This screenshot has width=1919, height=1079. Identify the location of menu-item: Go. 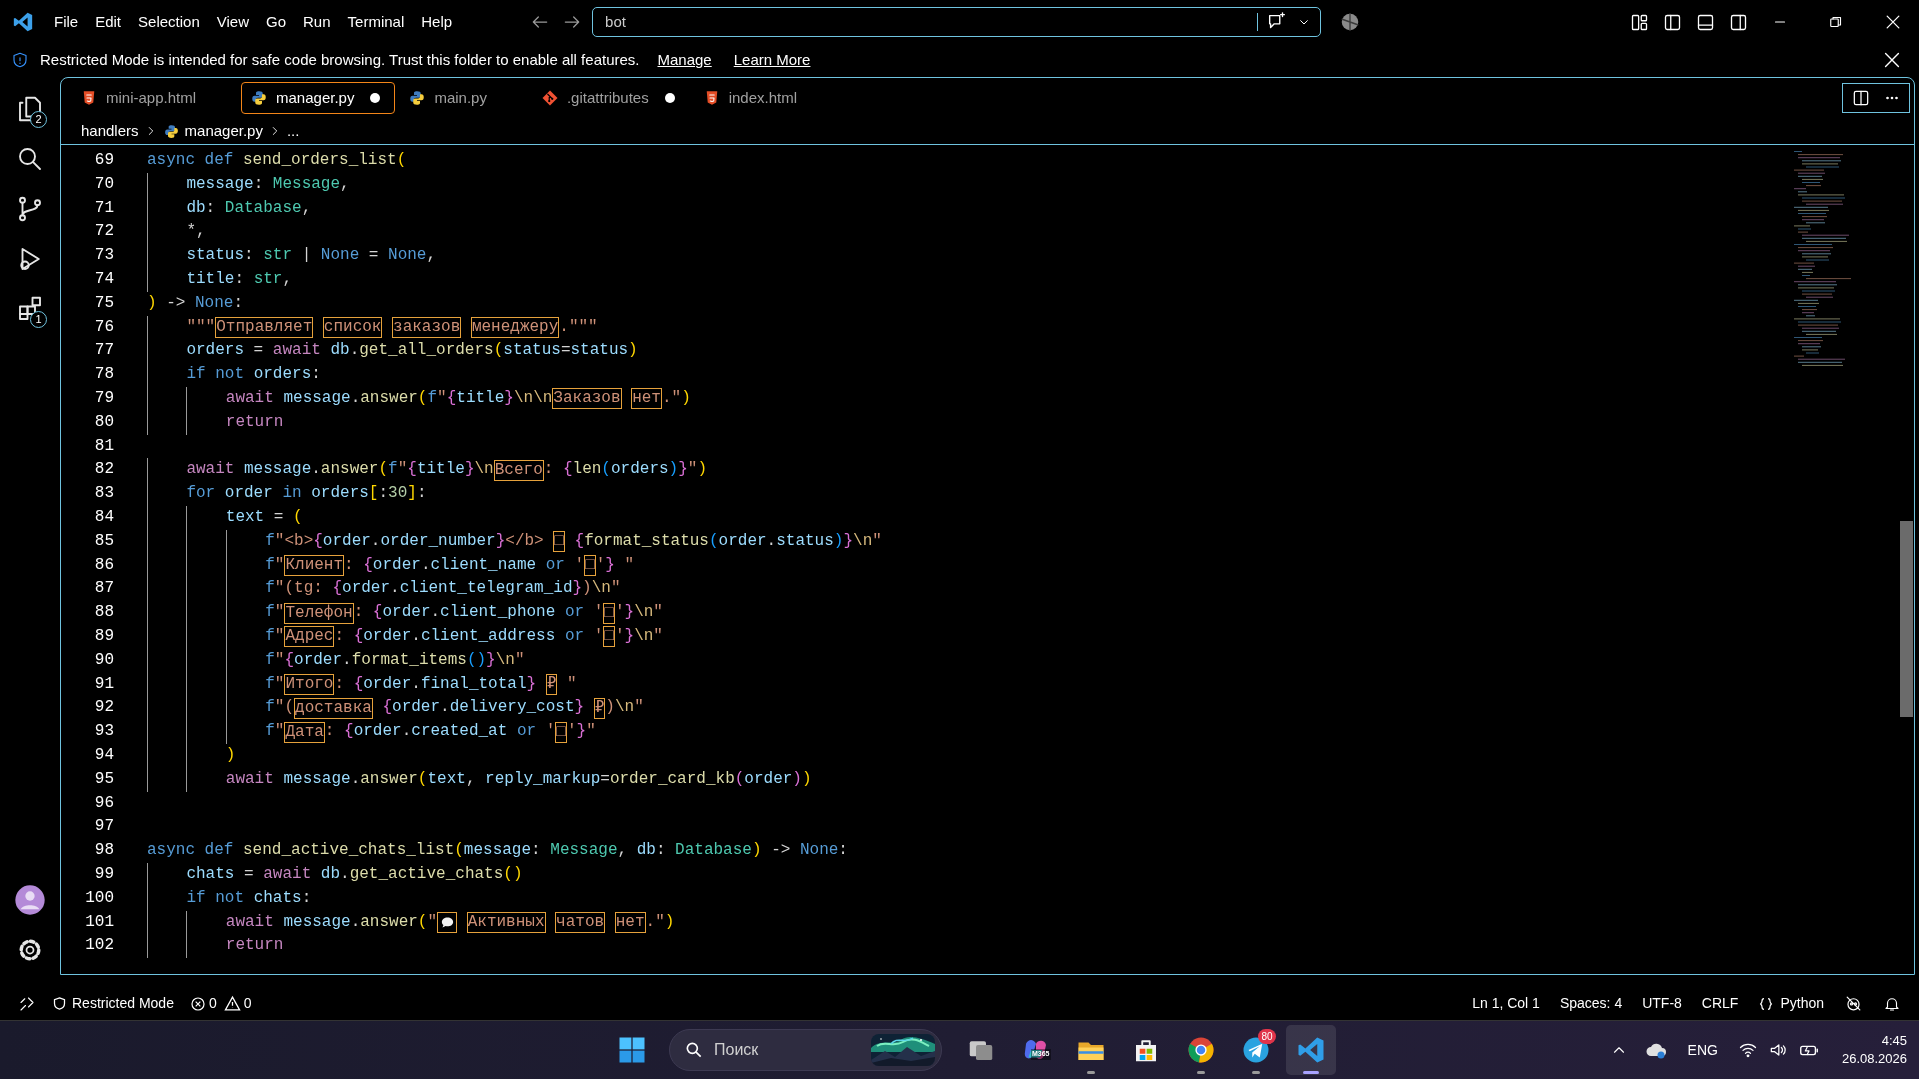
(276, 22).